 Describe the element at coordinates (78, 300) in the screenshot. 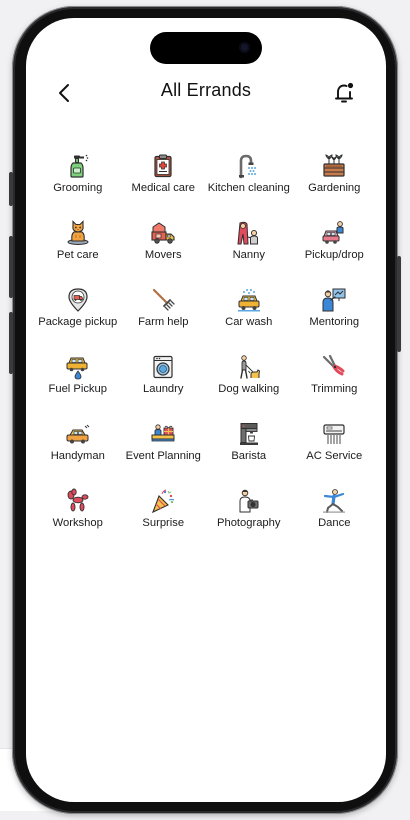

I see `package-location-icon` at that location.